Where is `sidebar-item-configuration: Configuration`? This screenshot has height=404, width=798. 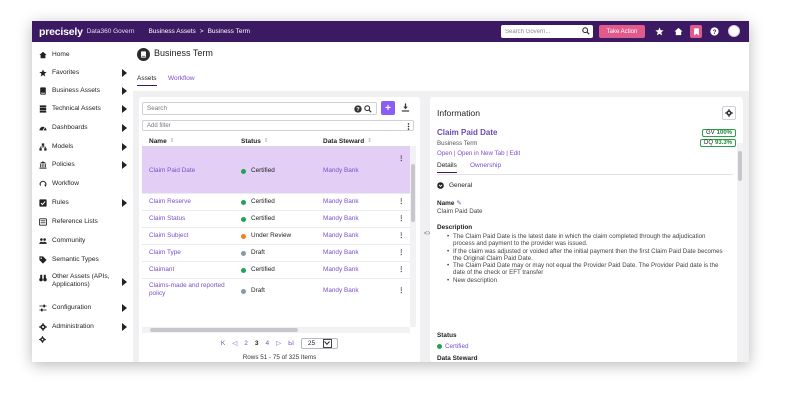
sidebar-item-configuration: Configuration is located at coordinates (82, 308).